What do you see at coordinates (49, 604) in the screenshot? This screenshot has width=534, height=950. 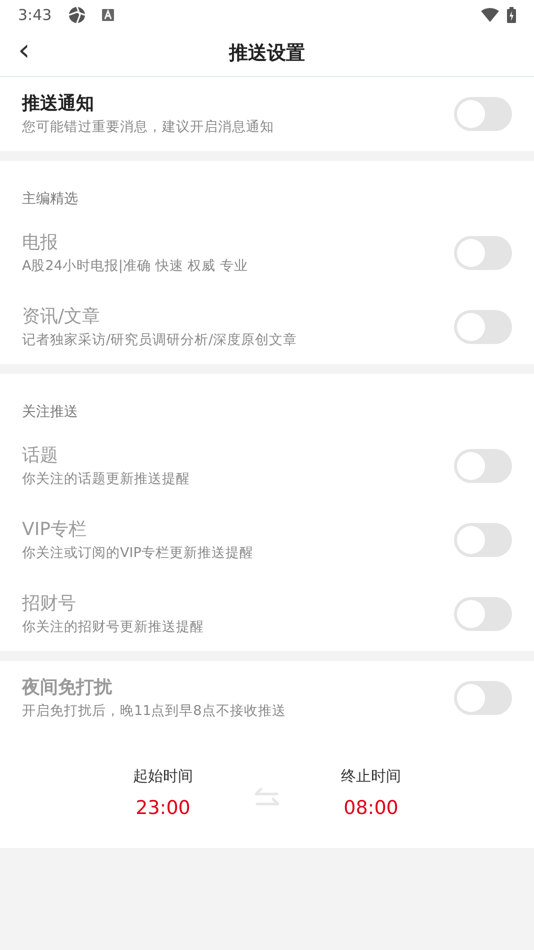 I see `setting-title: 招财号` at bounding box center [49, 604].